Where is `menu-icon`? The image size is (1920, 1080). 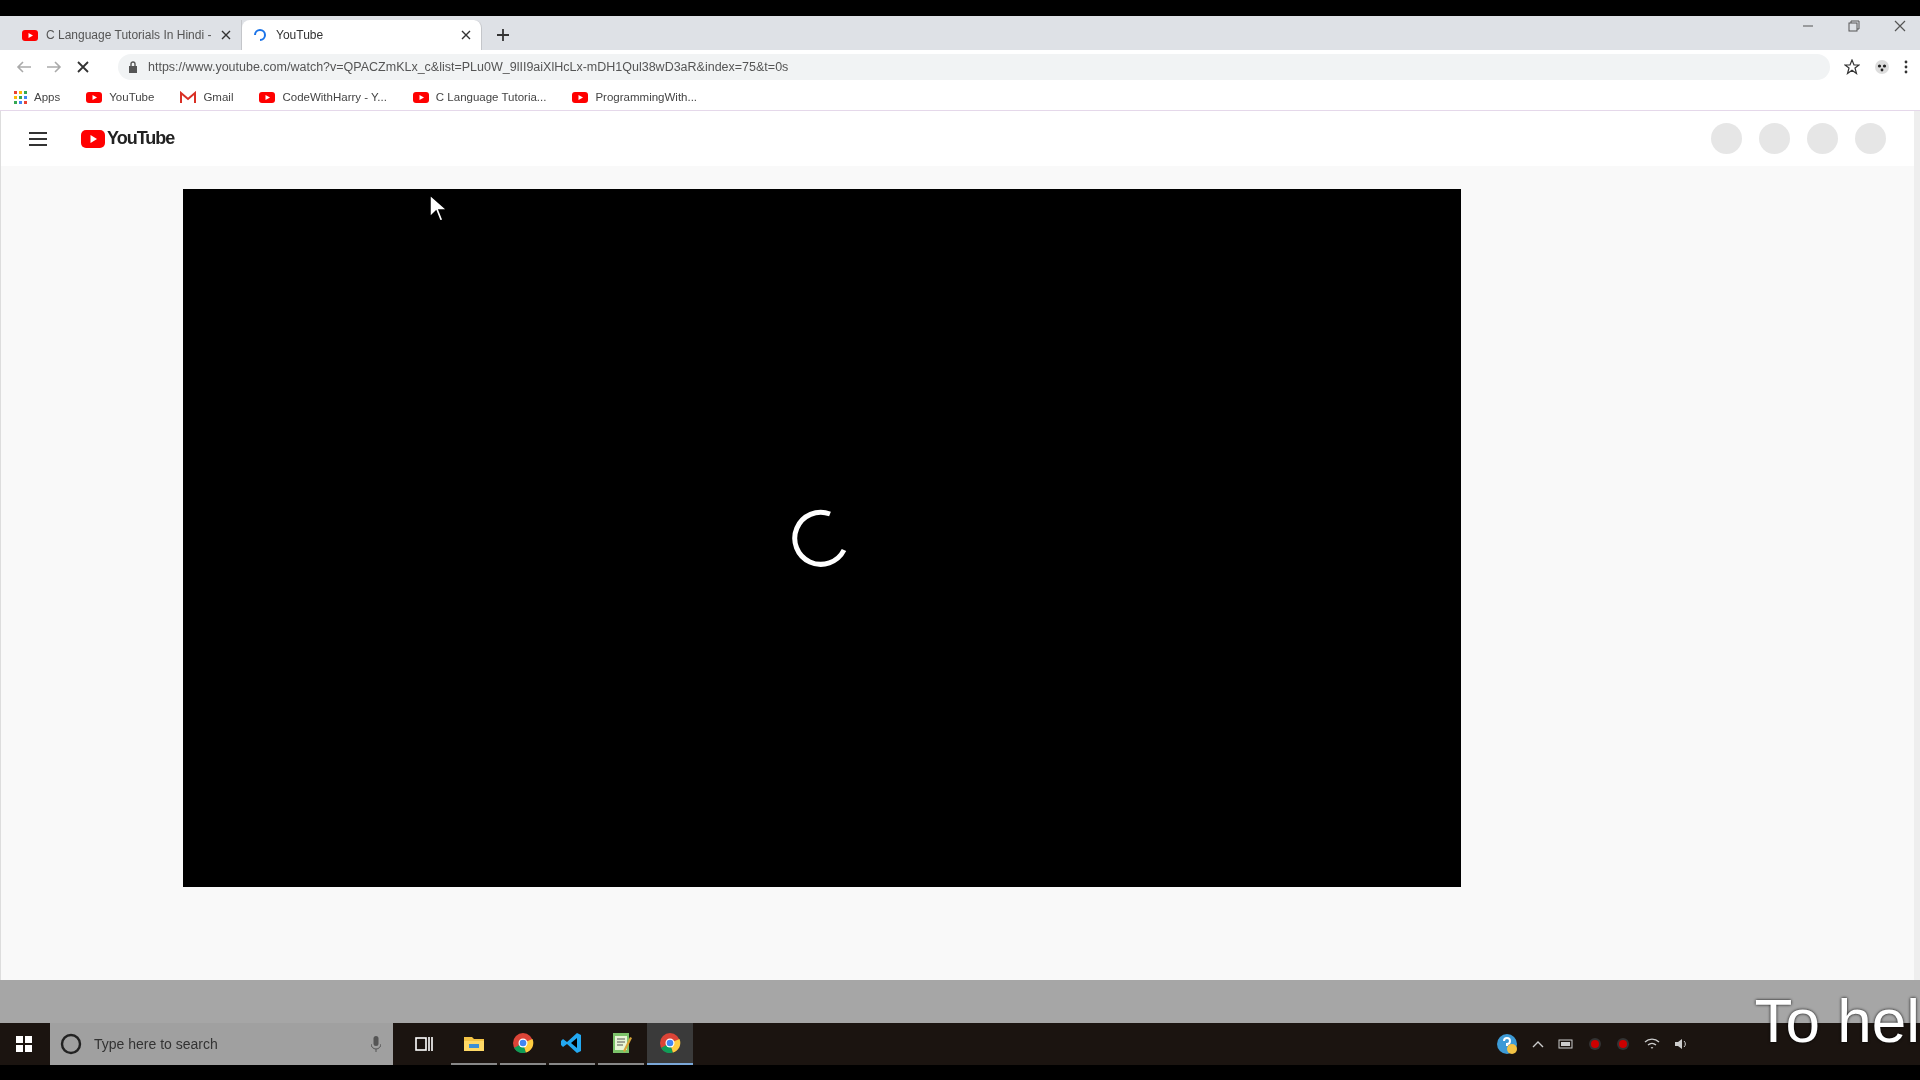 menu-icon is located at coordinates (38, 138).